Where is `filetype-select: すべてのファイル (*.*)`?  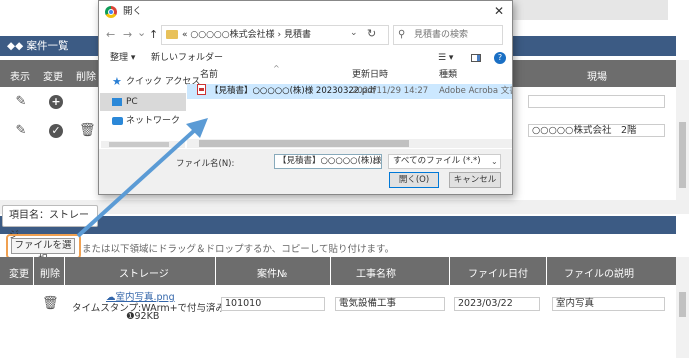
filetype-select: すべてのファイル (*.*) is located at coordinates (444, 161).